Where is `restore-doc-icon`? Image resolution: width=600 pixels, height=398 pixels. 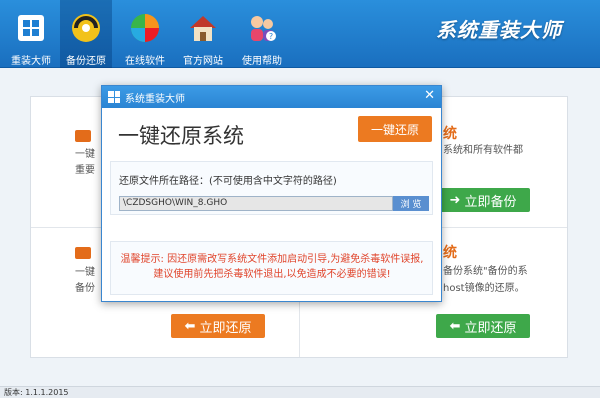 restore-doc-icon is located at coordinates (83, 253).